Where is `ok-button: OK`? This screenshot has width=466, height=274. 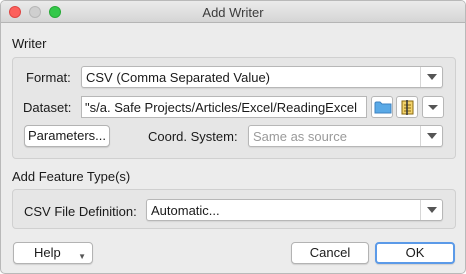
ok-button: OK is located at coordinates (415, 253).